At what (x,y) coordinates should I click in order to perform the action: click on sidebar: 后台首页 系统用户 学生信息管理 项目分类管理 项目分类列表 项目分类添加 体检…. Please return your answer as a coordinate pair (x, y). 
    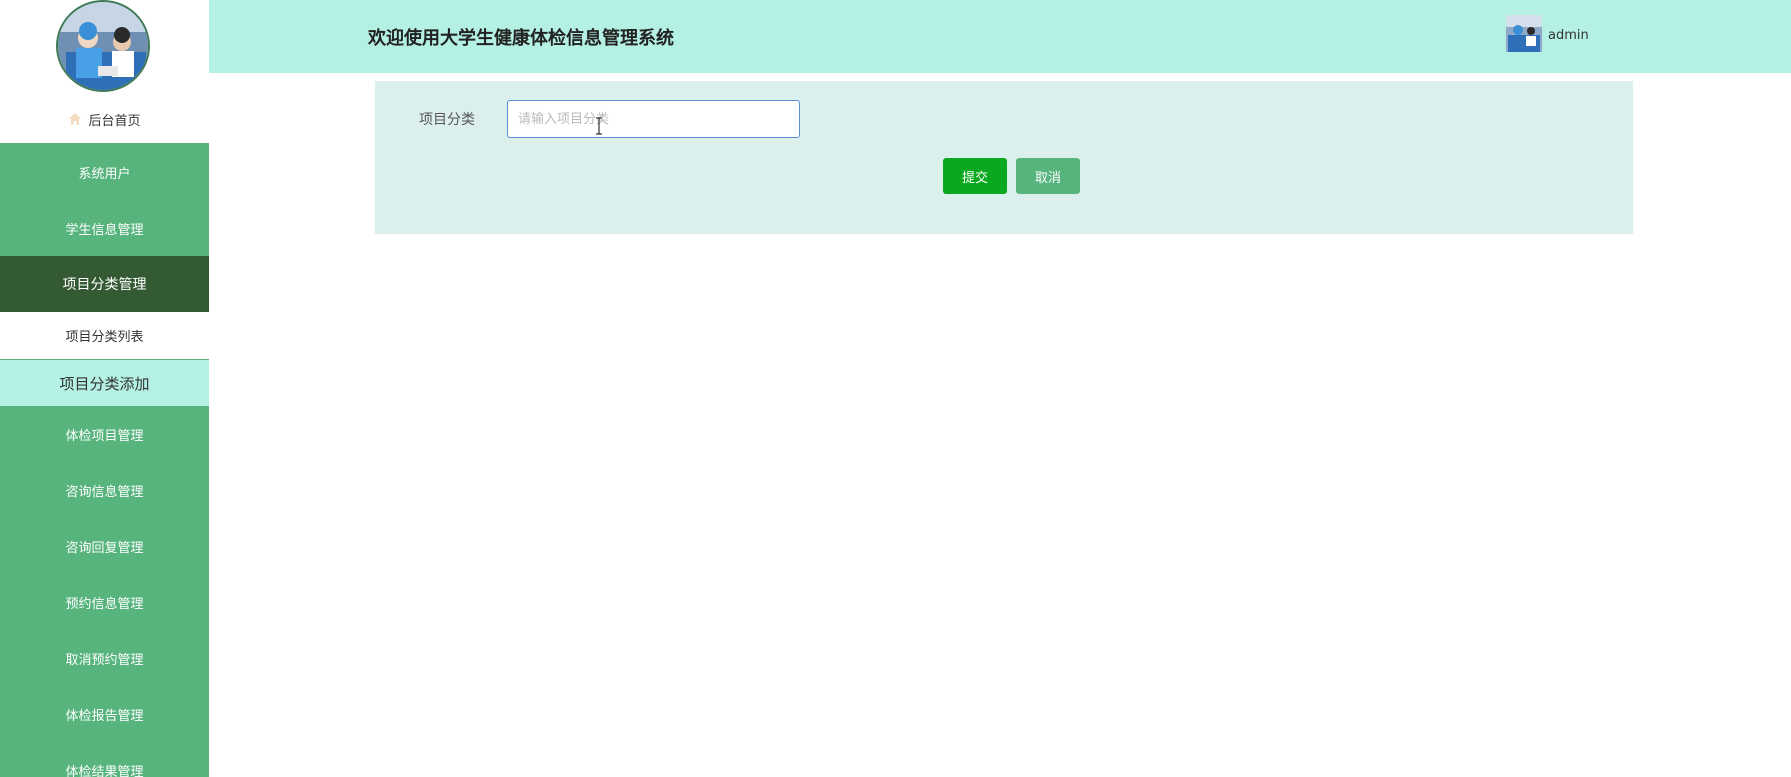
    Looking at the image, I should click on (104, 388).